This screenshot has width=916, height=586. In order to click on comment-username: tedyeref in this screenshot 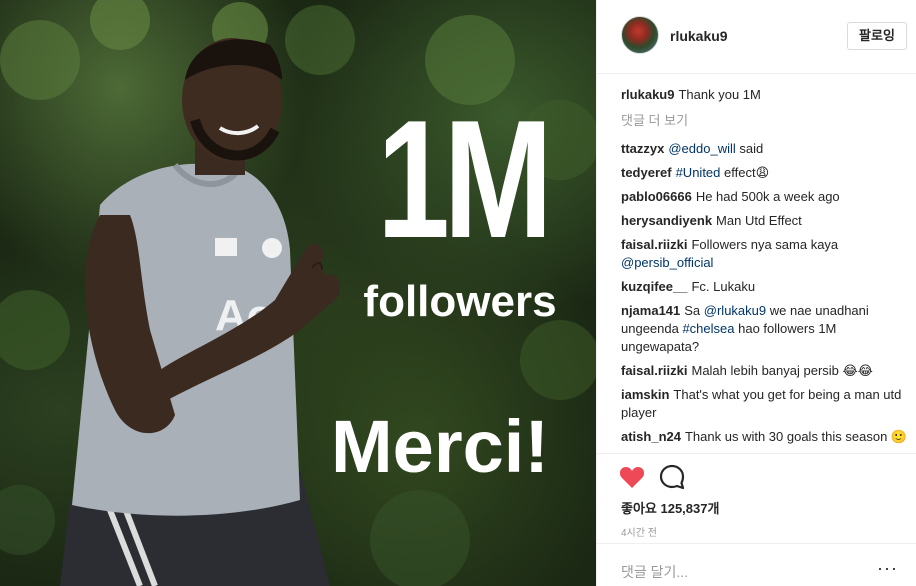, I will do `click(646, 172)`.